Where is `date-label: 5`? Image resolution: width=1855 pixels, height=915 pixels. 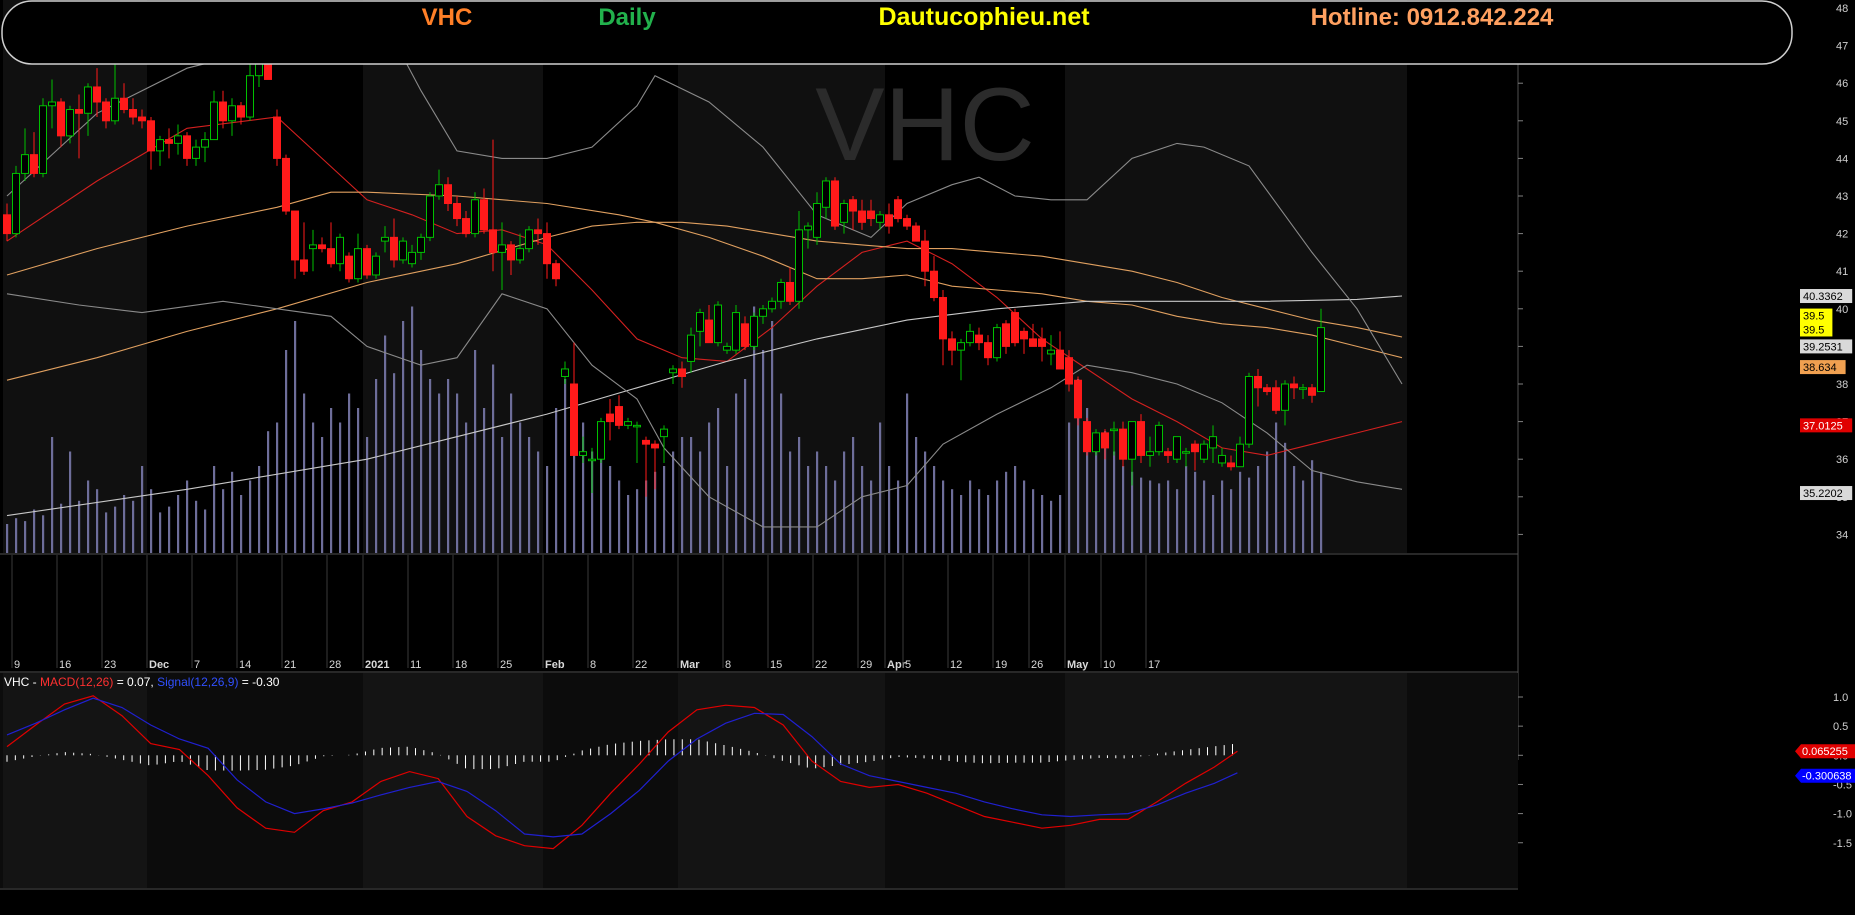 date-label: 5 is located at coordinates (908, 665).